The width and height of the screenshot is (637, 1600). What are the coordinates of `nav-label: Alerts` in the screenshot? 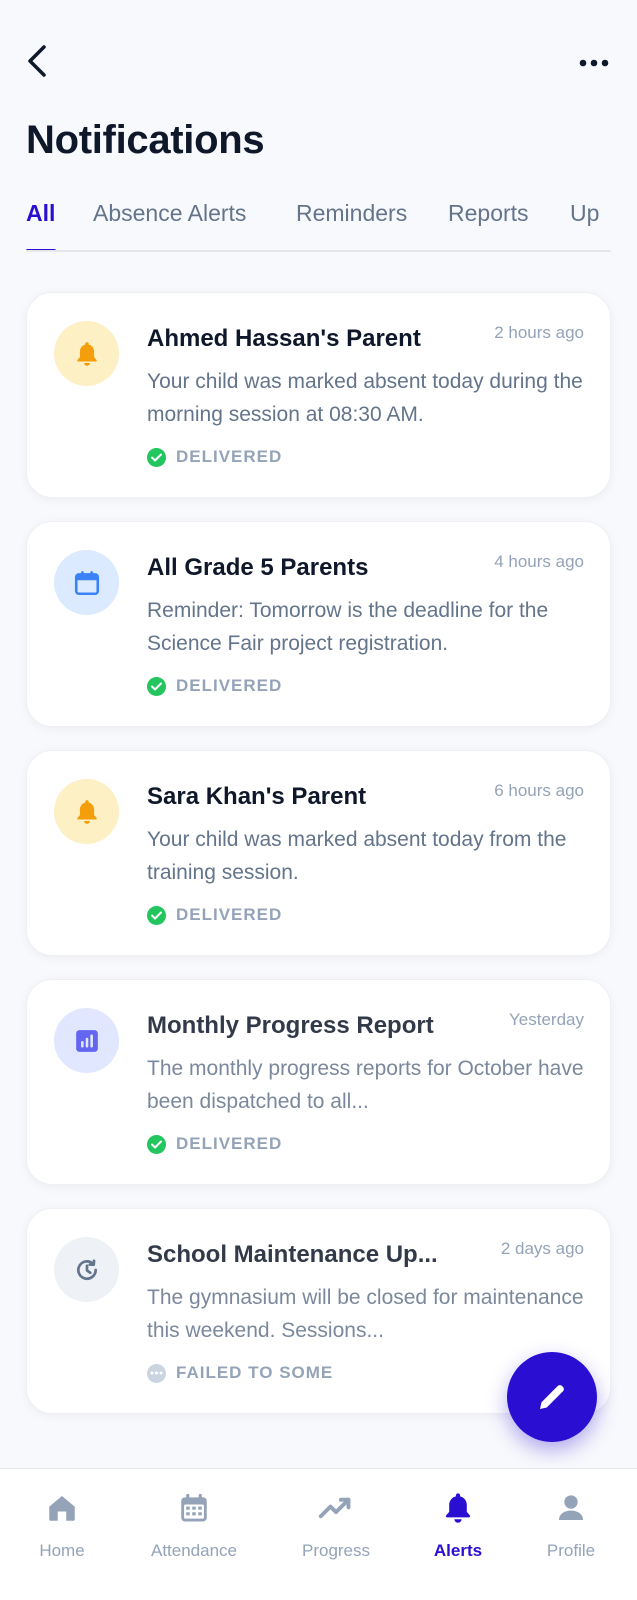 It's located at (458, 1550).